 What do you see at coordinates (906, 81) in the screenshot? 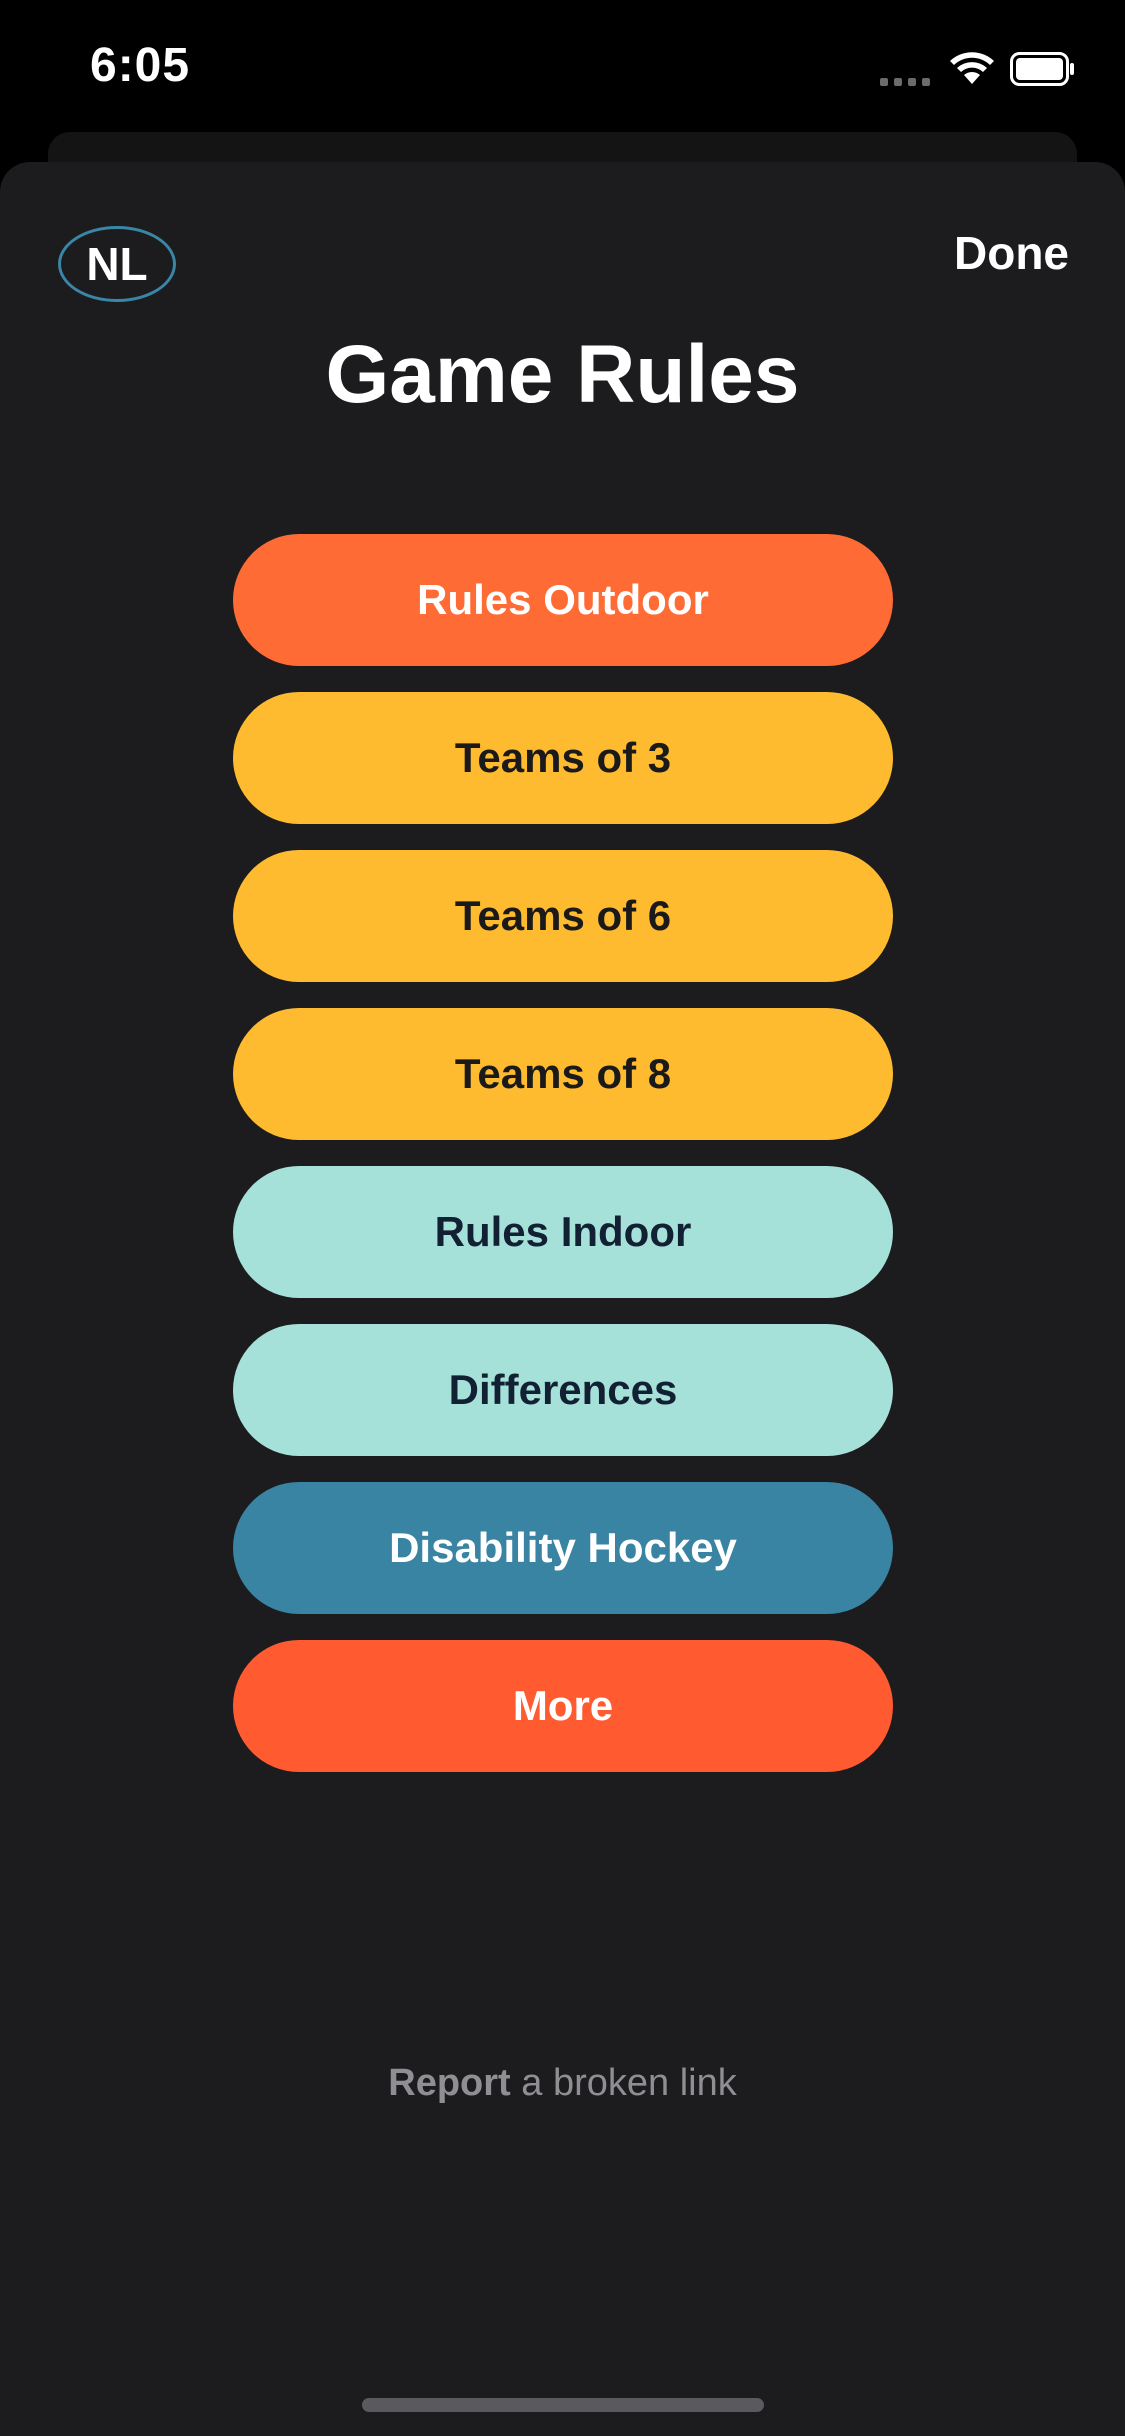
I see `cellular-signal-icon` at bounding box center [906, 81].